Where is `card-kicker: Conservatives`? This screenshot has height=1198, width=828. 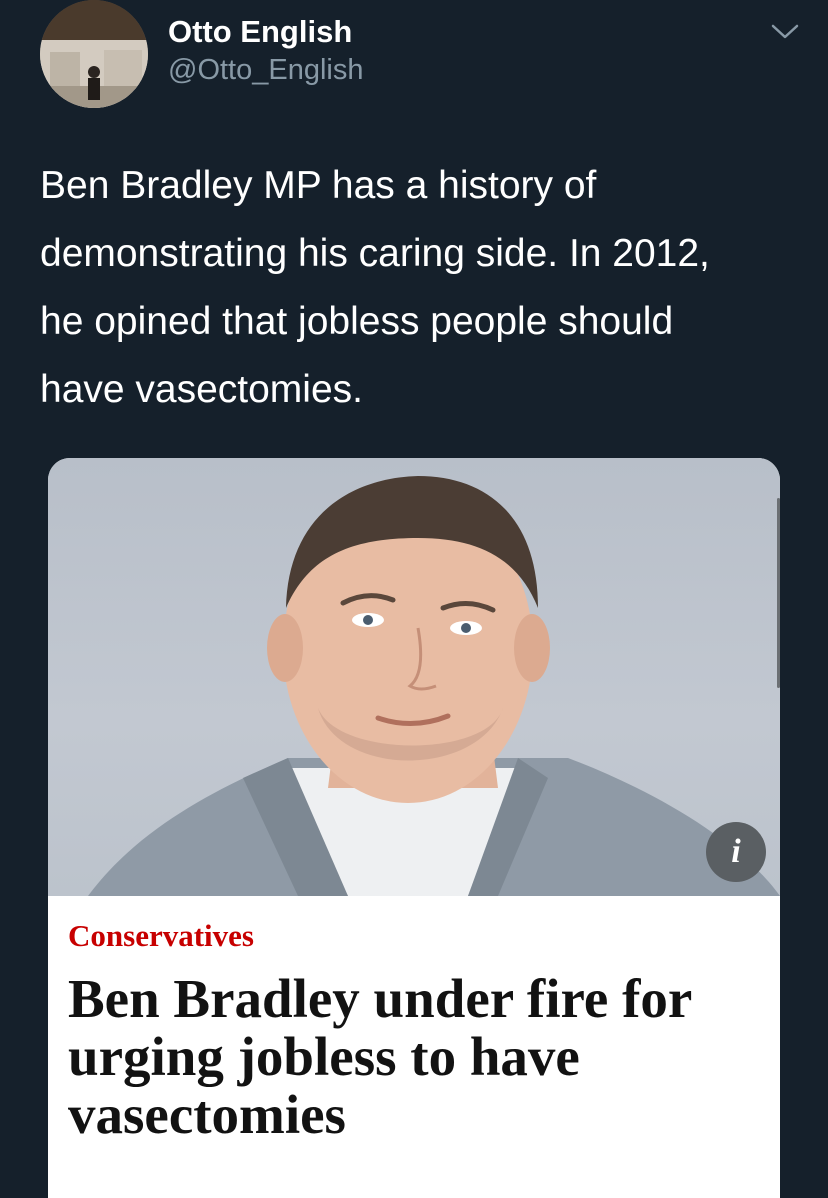
card-kicker: Conservatives is located at coordinates (418, 936).